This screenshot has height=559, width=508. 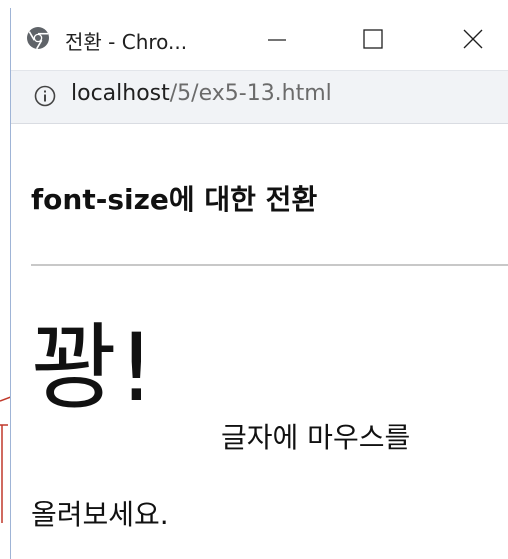 What do you see at coordinates (174, 199) in the screenshot?
I see `page-heading: font-size에 대한 전환` at bounding box center [174, 199].